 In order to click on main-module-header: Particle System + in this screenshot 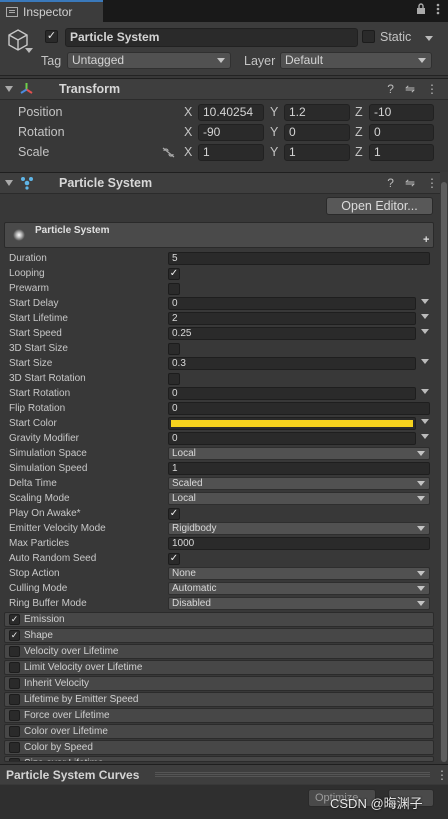, I will do `click(219, 235)`.